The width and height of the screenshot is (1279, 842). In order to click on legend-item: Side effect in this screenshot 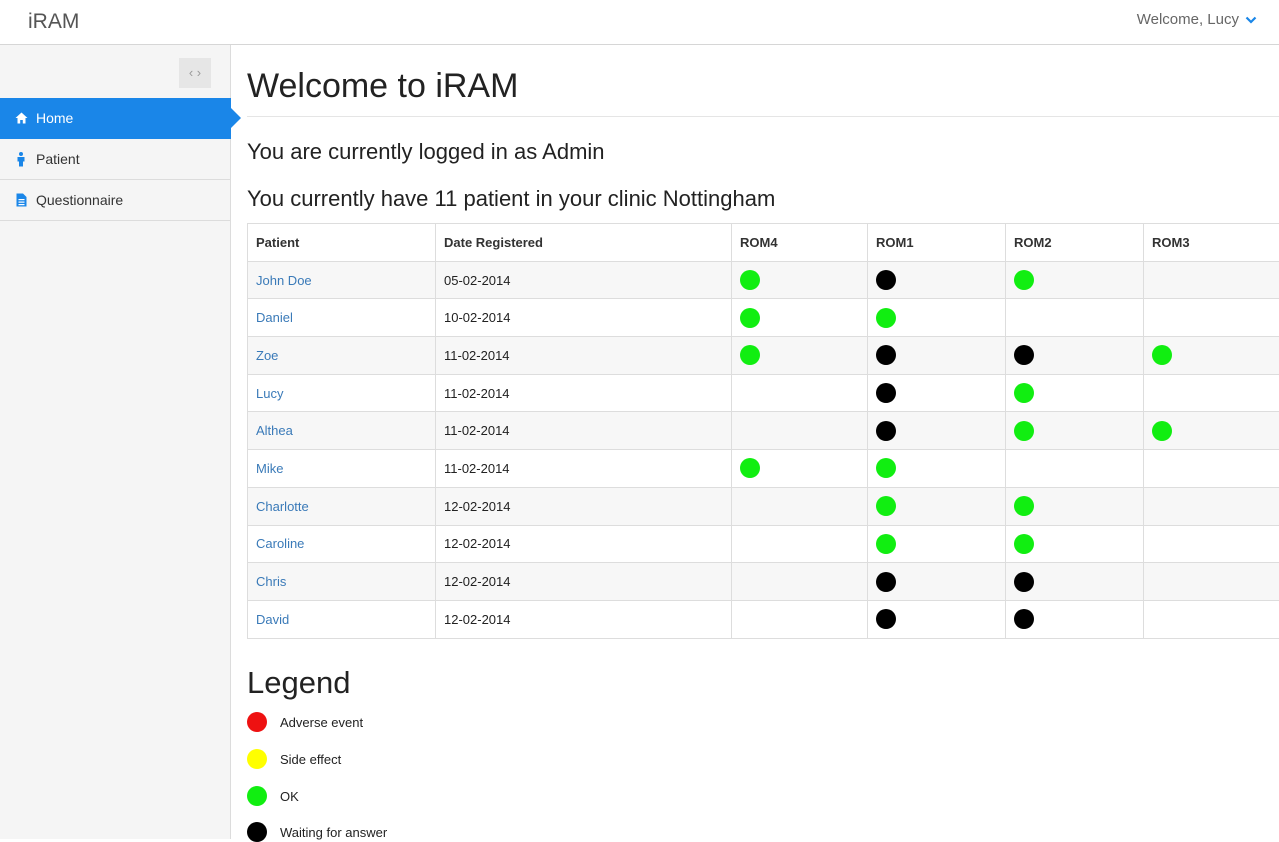, I will do `click(294, 759)`.